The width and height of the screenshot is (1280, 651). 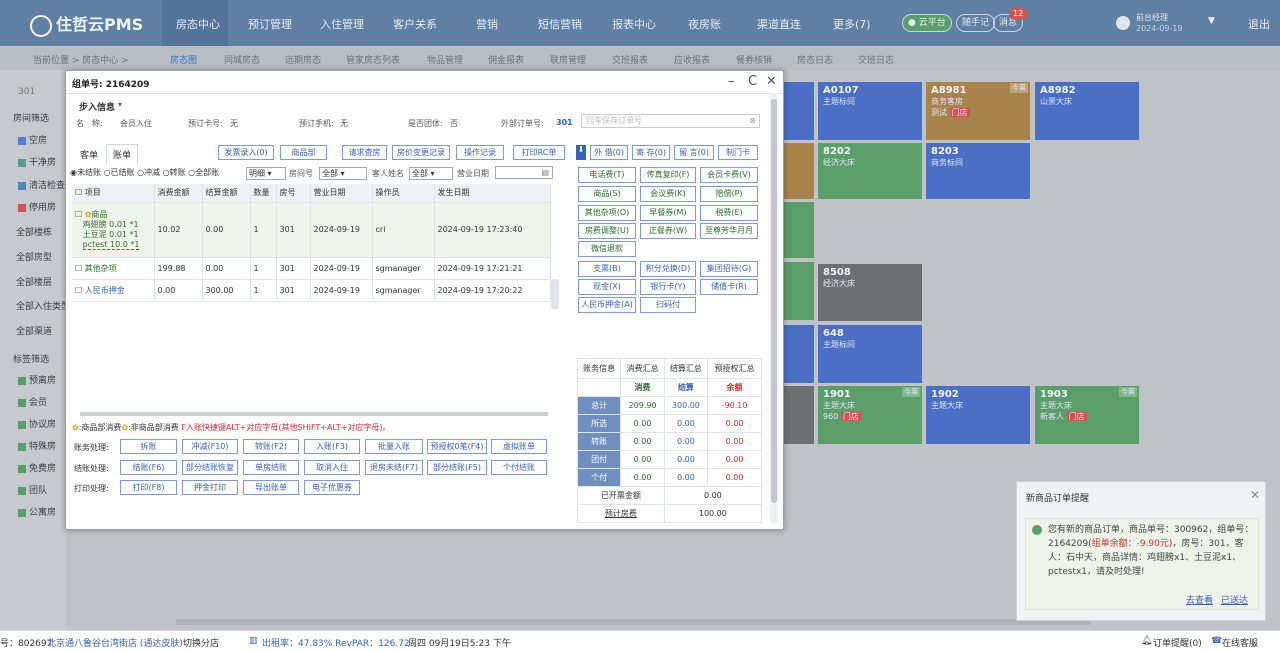 What do you see at coordinates (341, 193) in the screenshot?
I see `col-date: 营业日期` at bounding box center [341, 193].